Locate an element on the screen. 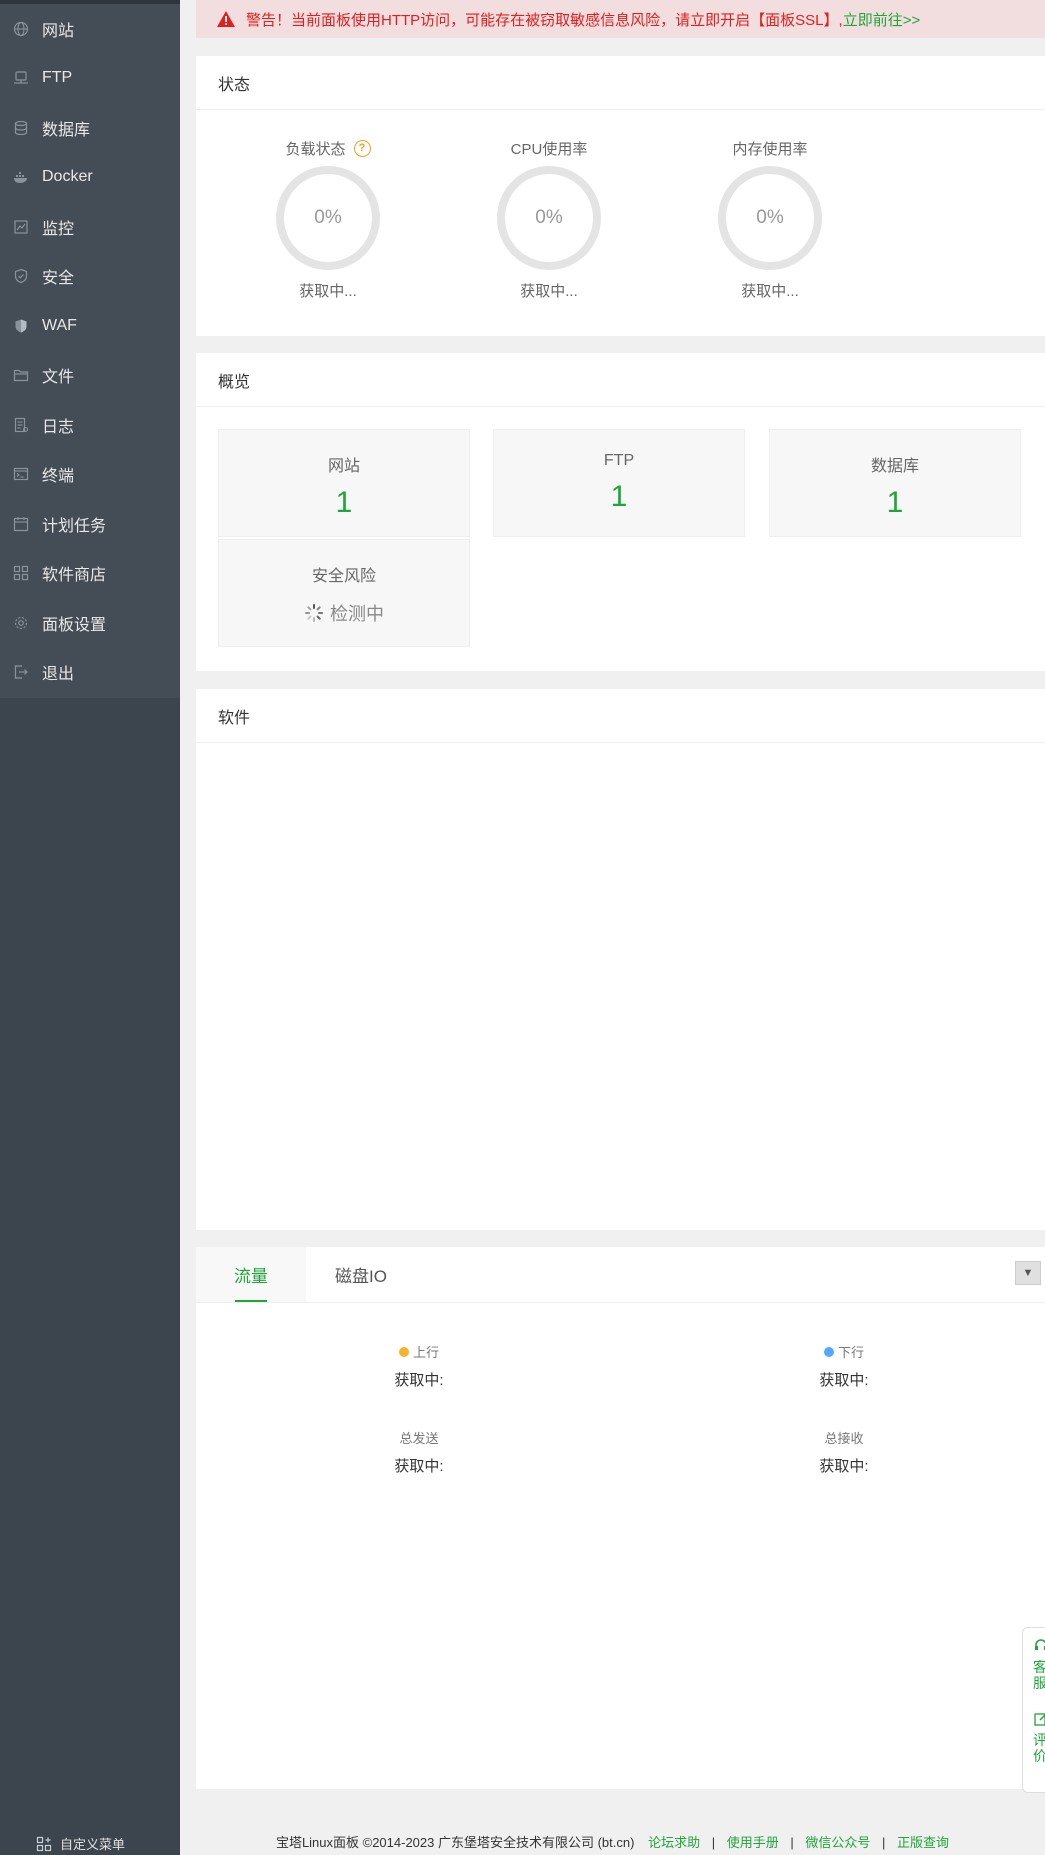 The height and width of the screenshot is (1855, 1045). cpu-gauge-ring: 0% is located at coordinates (549, 218).